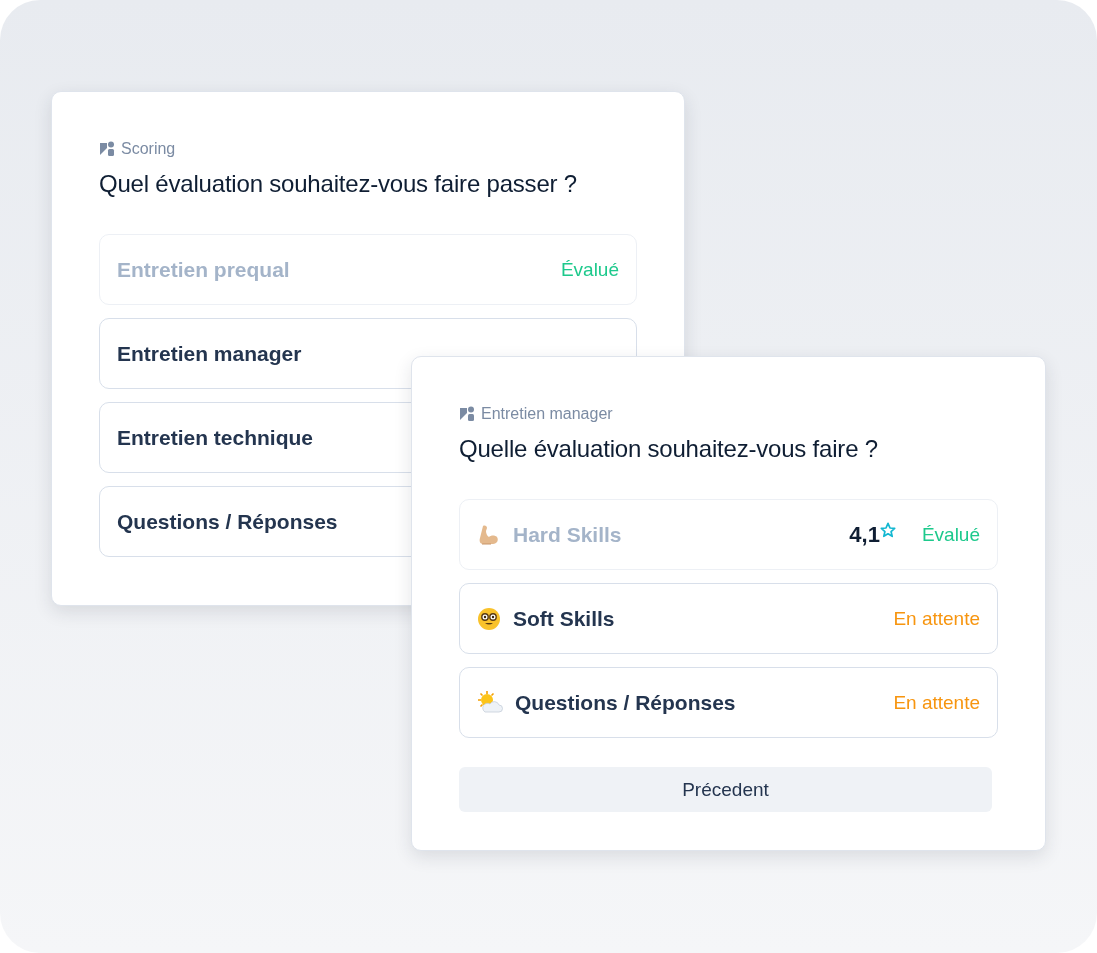  What do you see at coordinates (547, 414) in the screenshot?
I see `card-eyebrow: Entretien manager` at bounding box center [547, 414].